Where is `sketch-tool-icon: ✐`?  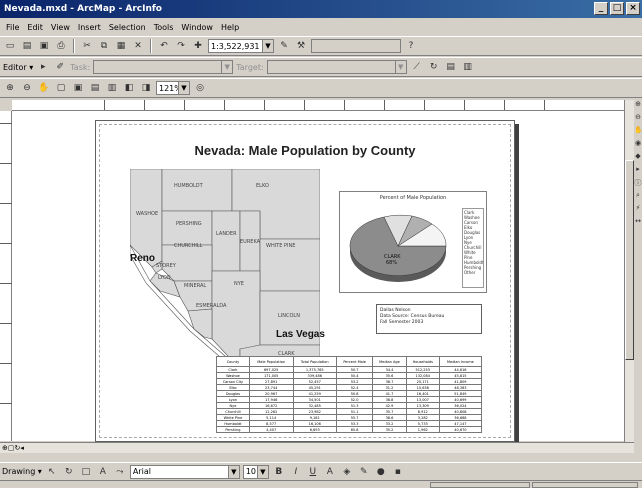
sketch-tool-icon: ✐ is located at coordinates (60, 67).